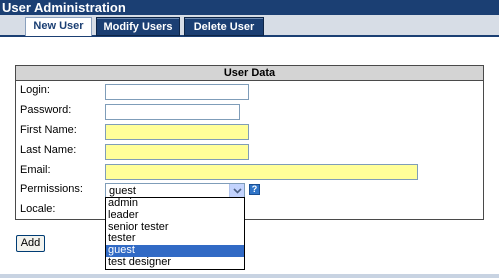  What do you see at coordinates (172, 112) in the screenshot?
I see `password-field` at bounding box center [172, 112].